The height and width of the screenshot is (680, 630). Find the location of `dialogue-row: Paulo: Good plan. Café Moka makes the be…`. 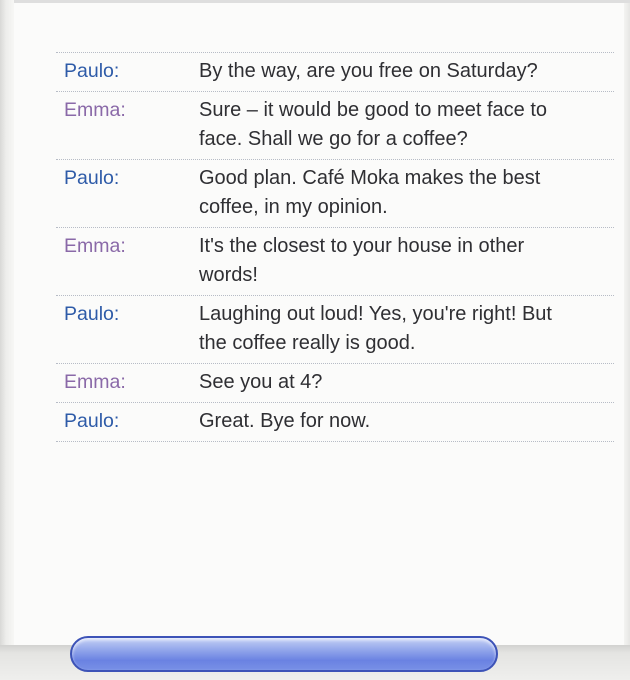

dialogue-row: Paulo: Good plan. Café Moka makes the be… is located at coordinates (335, 193).